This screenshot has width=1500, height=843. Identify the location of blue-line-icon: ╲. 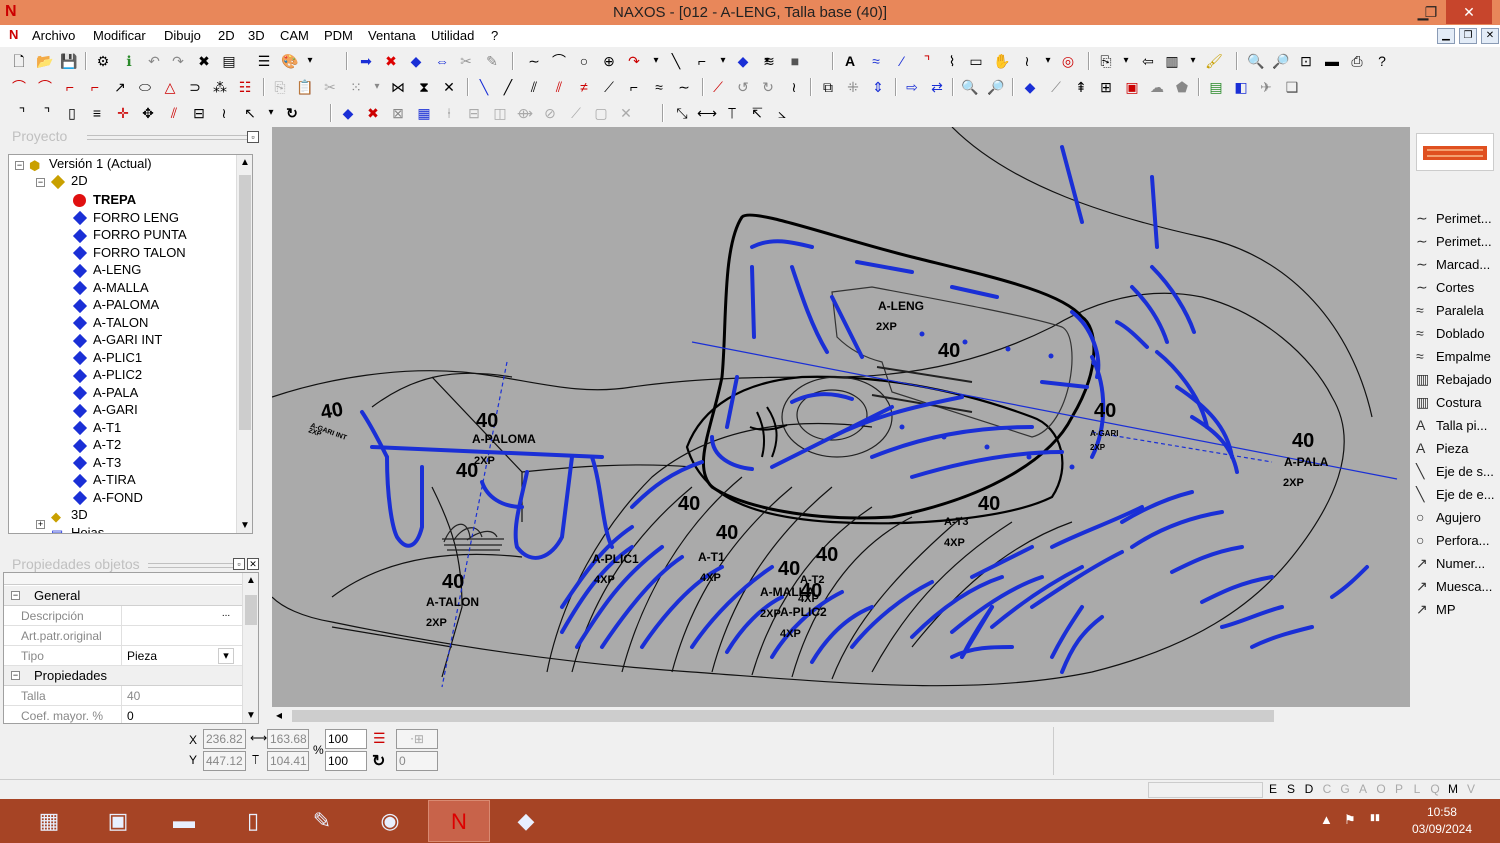
(484, 87).